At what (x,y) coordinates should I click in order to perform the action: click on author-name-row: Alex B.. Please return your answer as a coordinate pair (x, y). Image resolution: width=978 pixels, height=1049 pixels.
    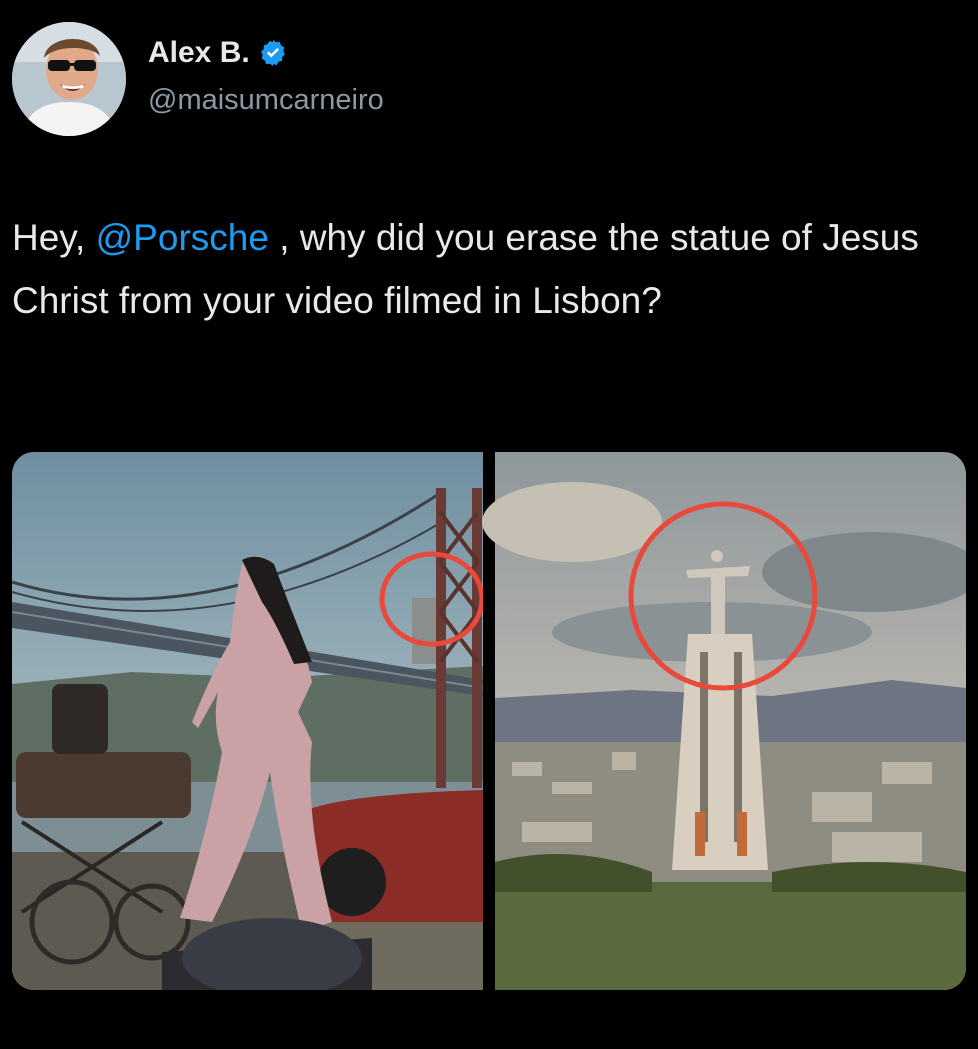
    Looking at the image, I should click on (218, 53).